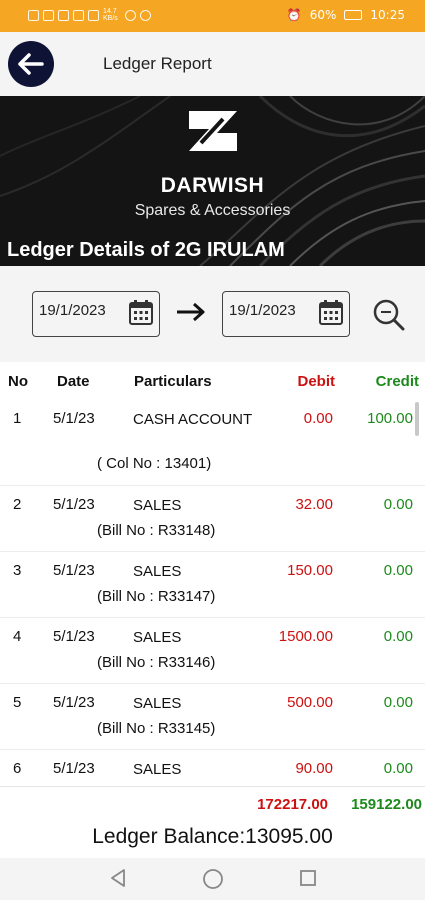  What do you see at coordinates (294, 15) in the screenshot?
I see `alarm-icon: ⏰` at bounding box center [294, 15].